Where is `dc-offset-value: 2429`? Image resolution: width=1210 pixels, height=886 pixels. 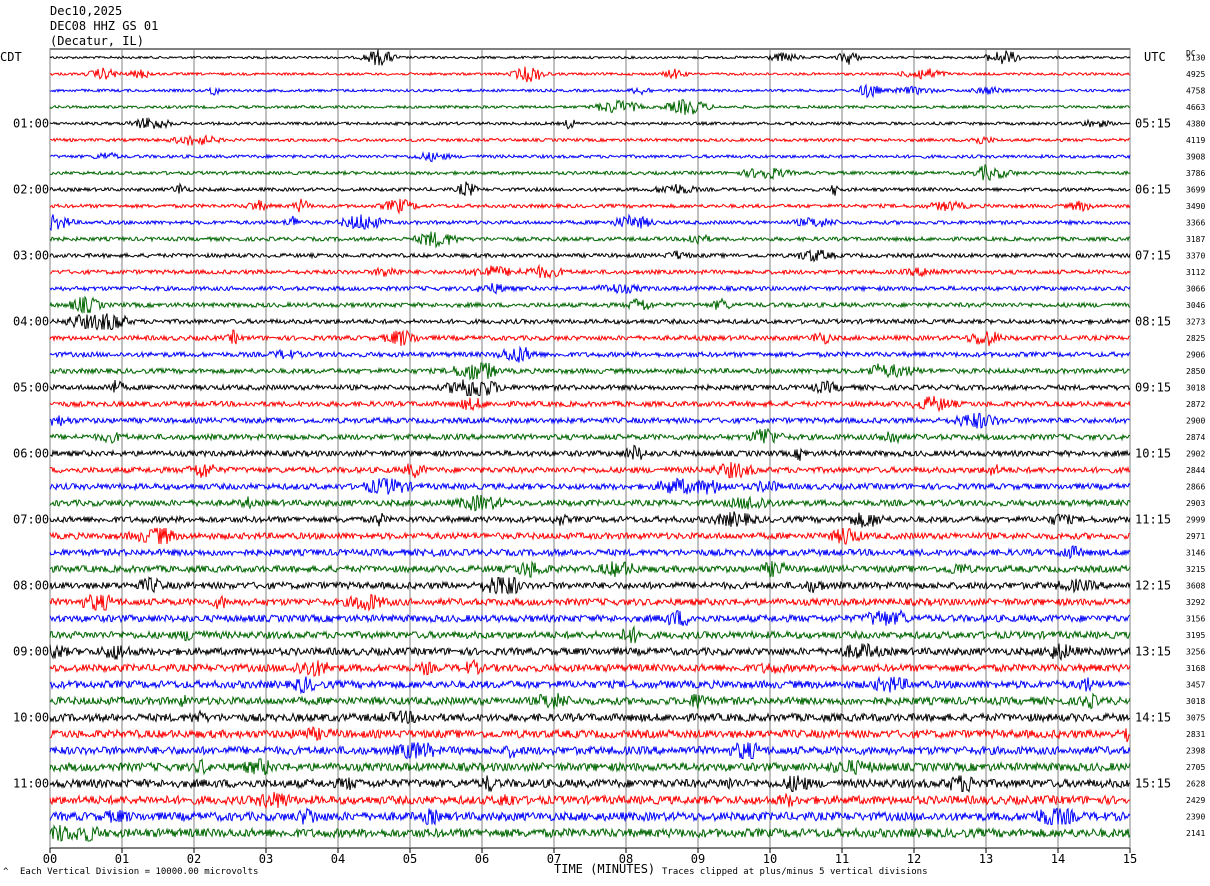 dc-offset-value: 2429 is located at coordinates (1195, 800).